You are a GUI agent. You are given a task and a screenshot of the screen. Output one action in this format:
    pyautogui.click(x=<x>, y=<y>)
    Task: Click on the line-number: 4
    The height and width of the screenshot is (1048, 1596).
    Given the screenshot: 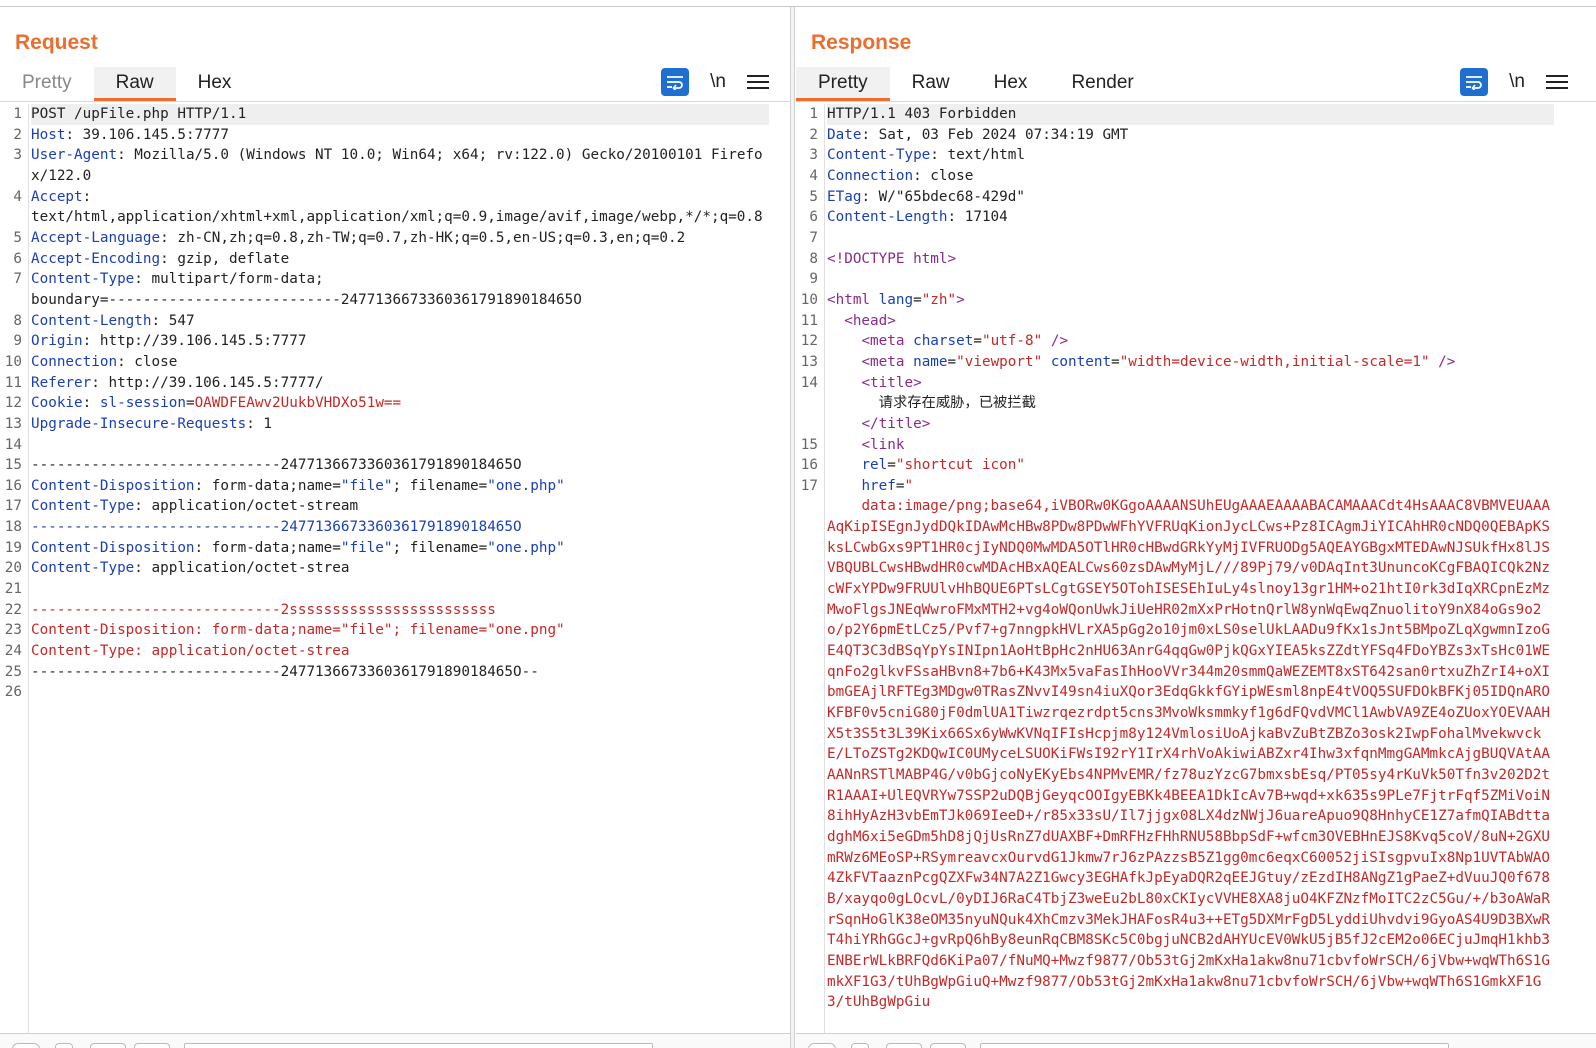 What is the action you would take?
    pyautogui.click(x=17, y=196)
    